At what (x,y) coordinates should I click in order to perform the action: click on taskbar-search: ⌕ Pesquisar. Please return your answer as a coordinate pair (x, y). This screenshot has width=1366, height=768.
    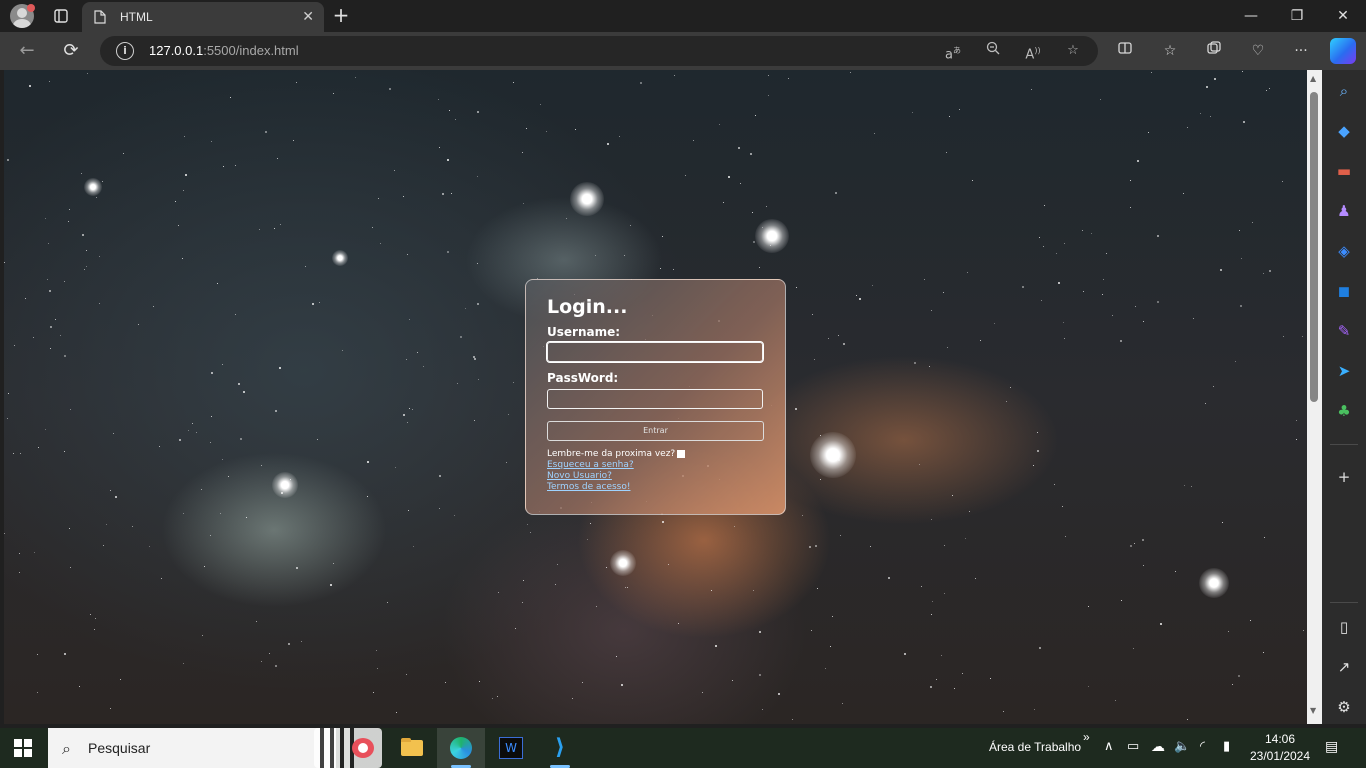
    Looking at the image, I should click on (215, 748).